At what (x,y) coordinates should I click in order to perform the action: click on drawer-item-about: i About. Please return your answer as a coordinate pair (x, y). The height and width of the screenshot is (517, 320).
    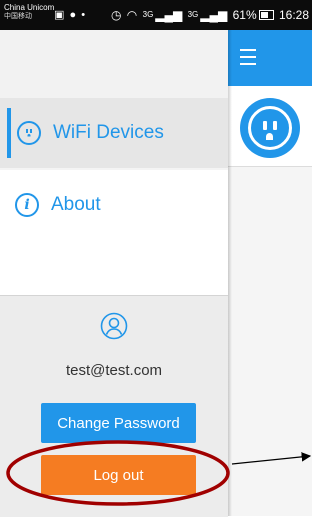
    Looking at the image, I should click on (114, 205).